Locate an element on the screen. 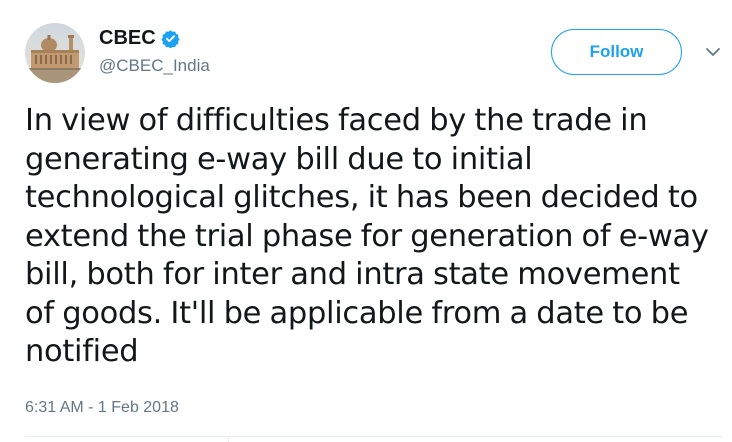 The image size is (732, 442). avatar is located at coordinates (55, 53).